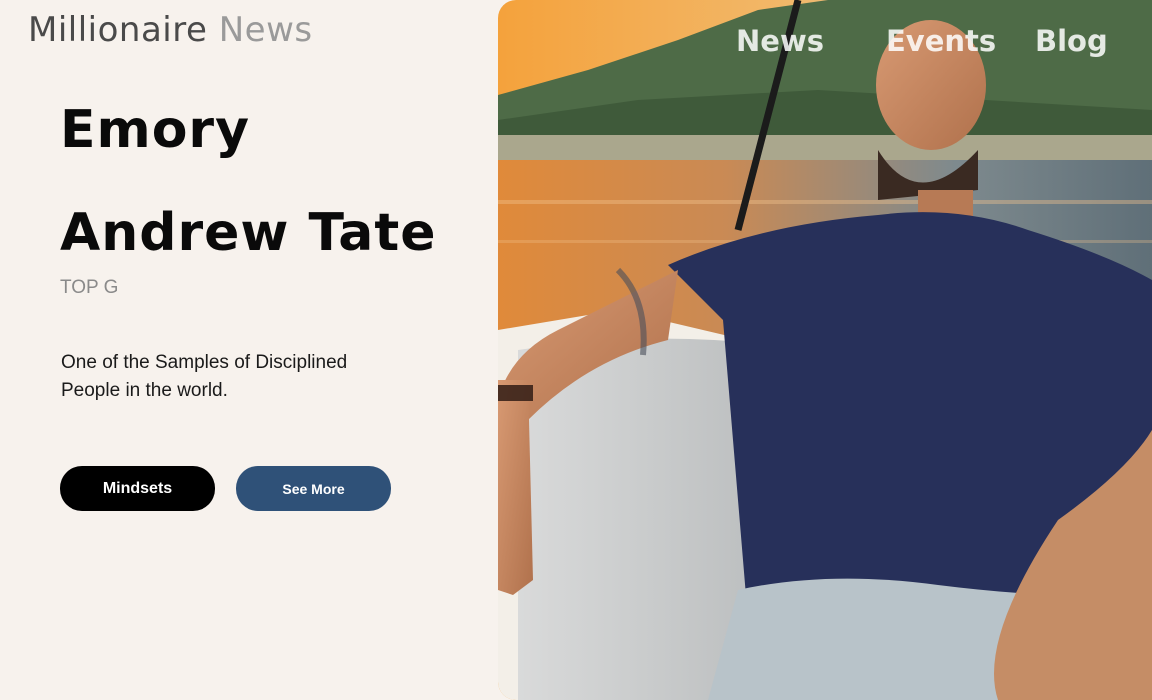 This screenshot has width=1152, height=700. Describe the element at coordinates (155, 130) in the screenshot. I see `hero-first-name: Emory` at that location.